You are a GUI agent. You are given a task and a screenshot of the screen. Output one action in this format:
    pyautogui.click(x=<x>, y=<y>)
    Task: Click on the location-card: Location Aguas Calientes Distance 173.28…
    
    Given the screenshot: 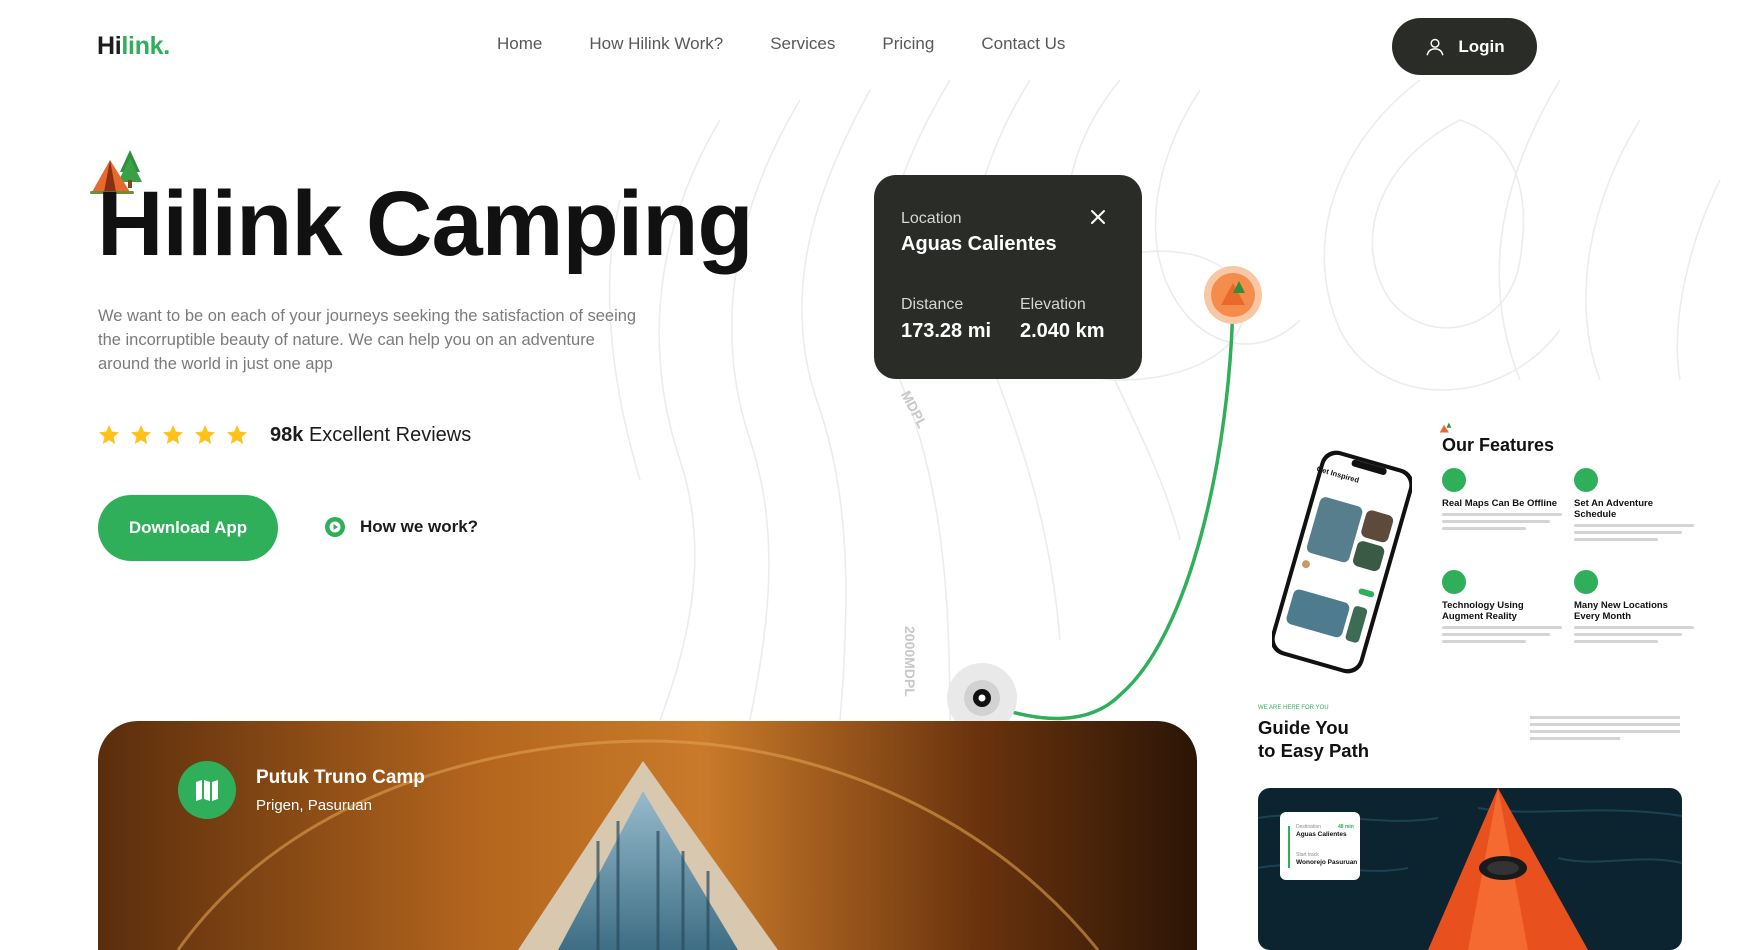 What is the action you would take?
    pyautogui.click(x=1008, y=277)
    